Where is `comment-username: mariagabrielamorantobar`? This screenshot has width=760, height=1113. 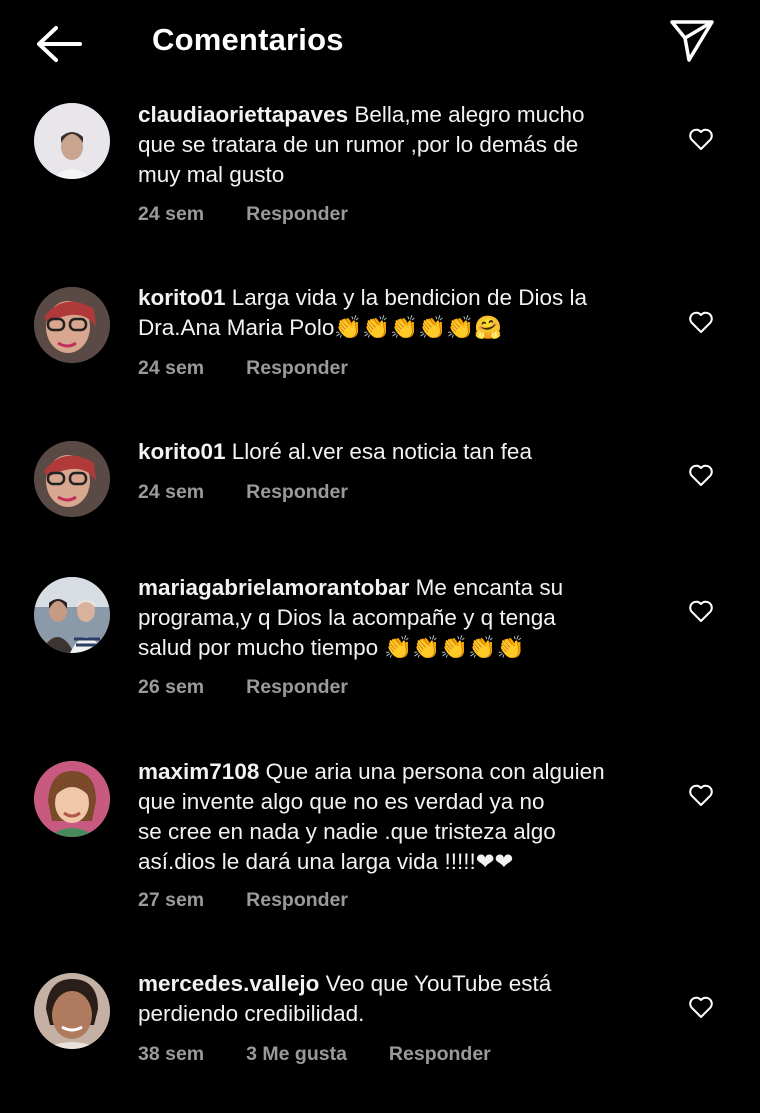 comment-username: mariagabrielamorantobar is located at coordinates (273, 587).